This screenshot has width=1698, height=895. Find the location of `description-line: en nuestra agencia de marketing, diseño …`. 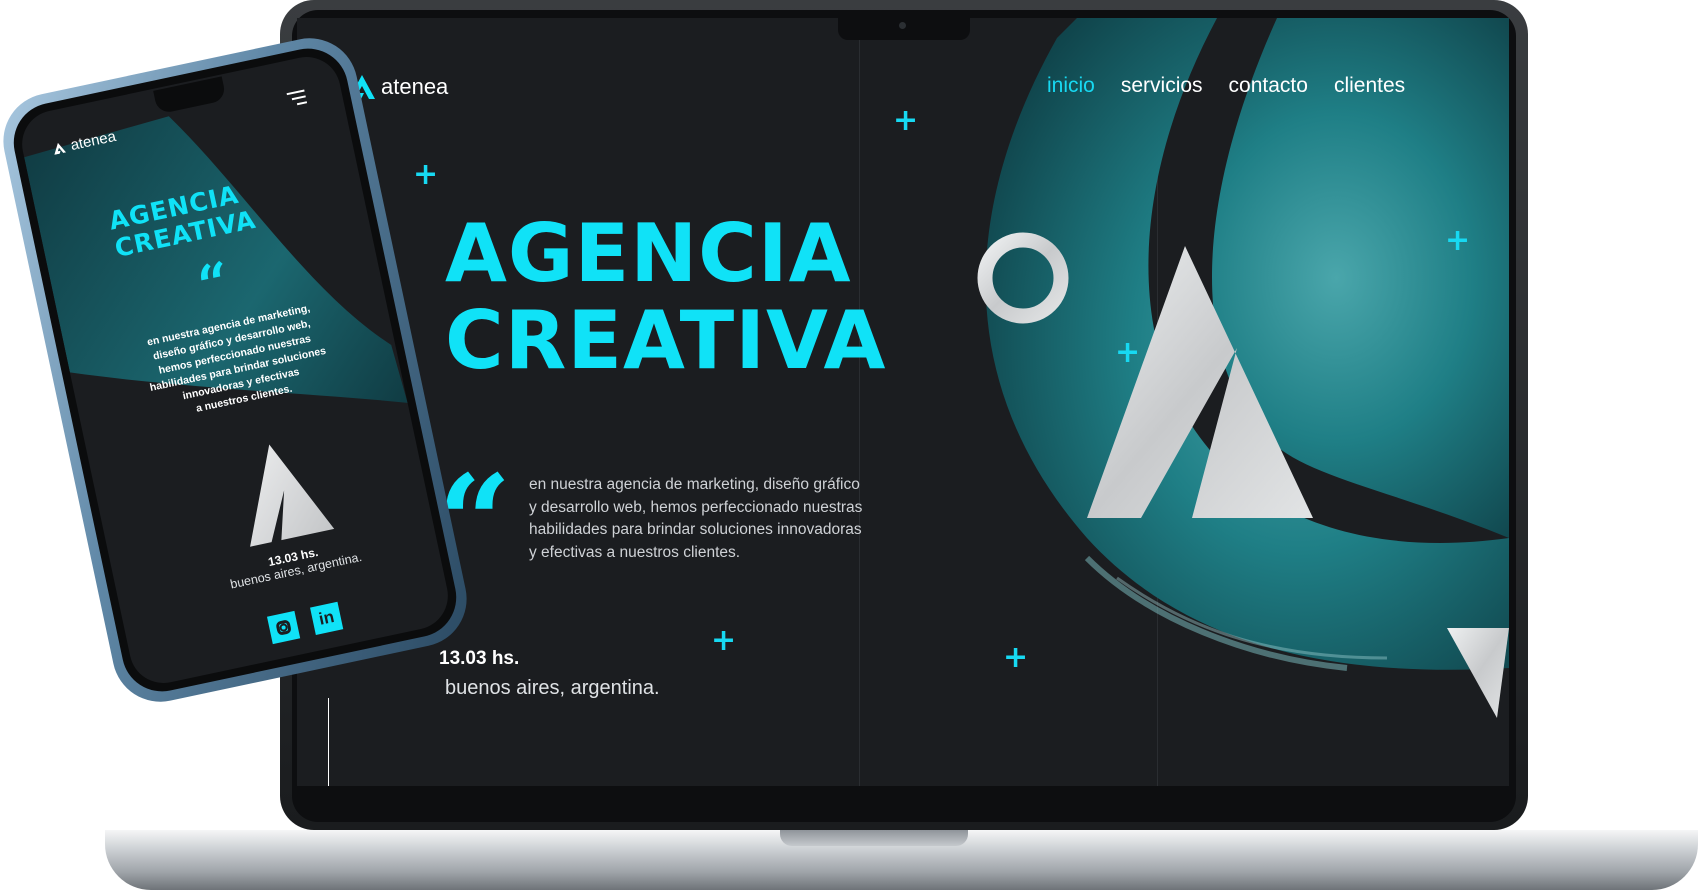

description-line: en nuestra agencia de marketing, diseño … is located at coordinates (694, 484).